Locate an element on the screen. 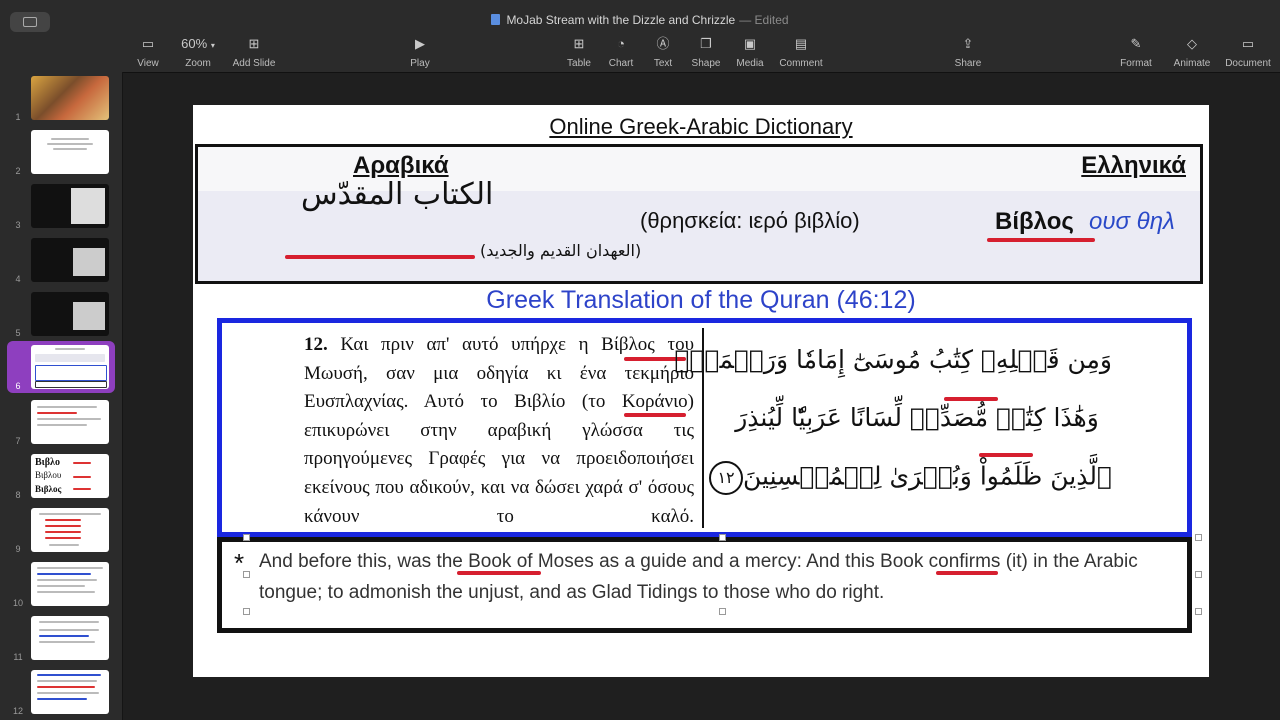  slide-1-preview is located at coordinates (70, 98).